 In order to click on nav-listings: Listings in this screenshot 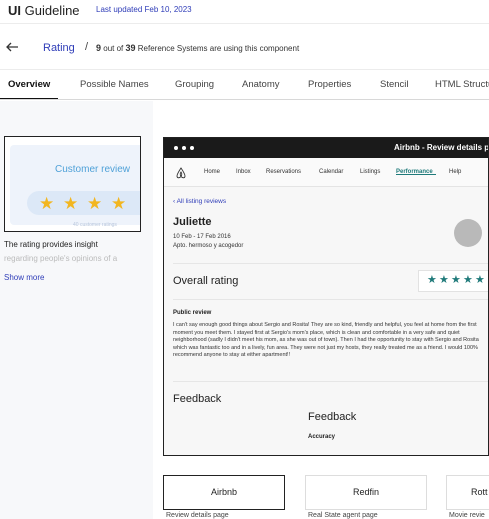, I will do `click(370, 172)`.